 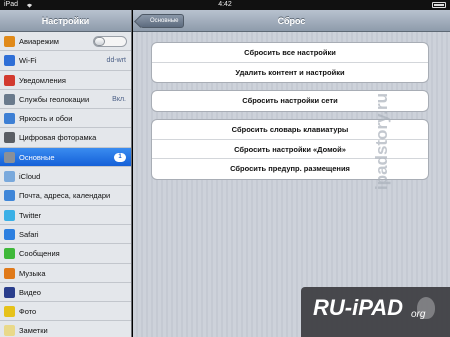 I want to click on sidebar-item-label: Почта, адреса, календари, so click(x=65, y=196).